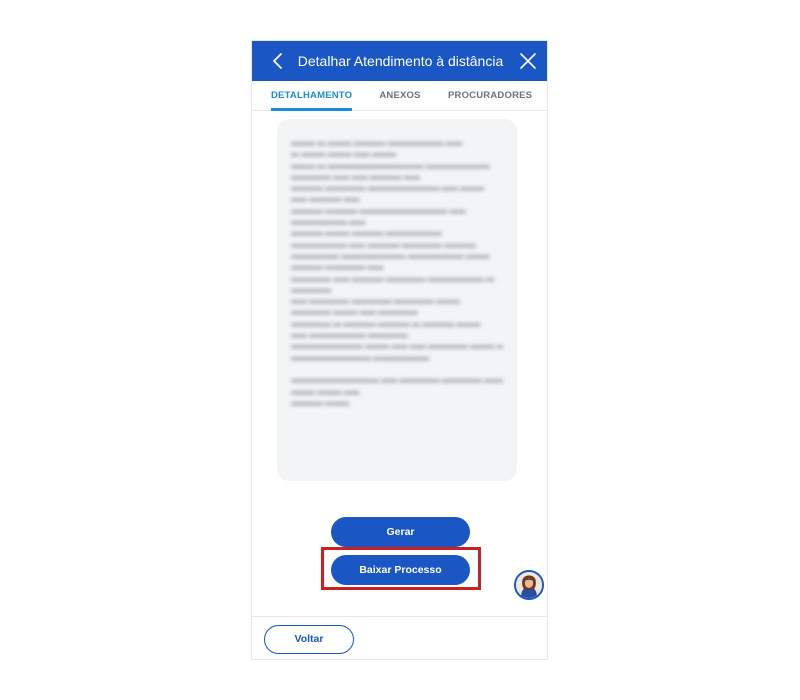 The width and height of the screenshot is (800, 700). I want to click on page-title: Detalhar Atendimento à distância, so click(400, 61).